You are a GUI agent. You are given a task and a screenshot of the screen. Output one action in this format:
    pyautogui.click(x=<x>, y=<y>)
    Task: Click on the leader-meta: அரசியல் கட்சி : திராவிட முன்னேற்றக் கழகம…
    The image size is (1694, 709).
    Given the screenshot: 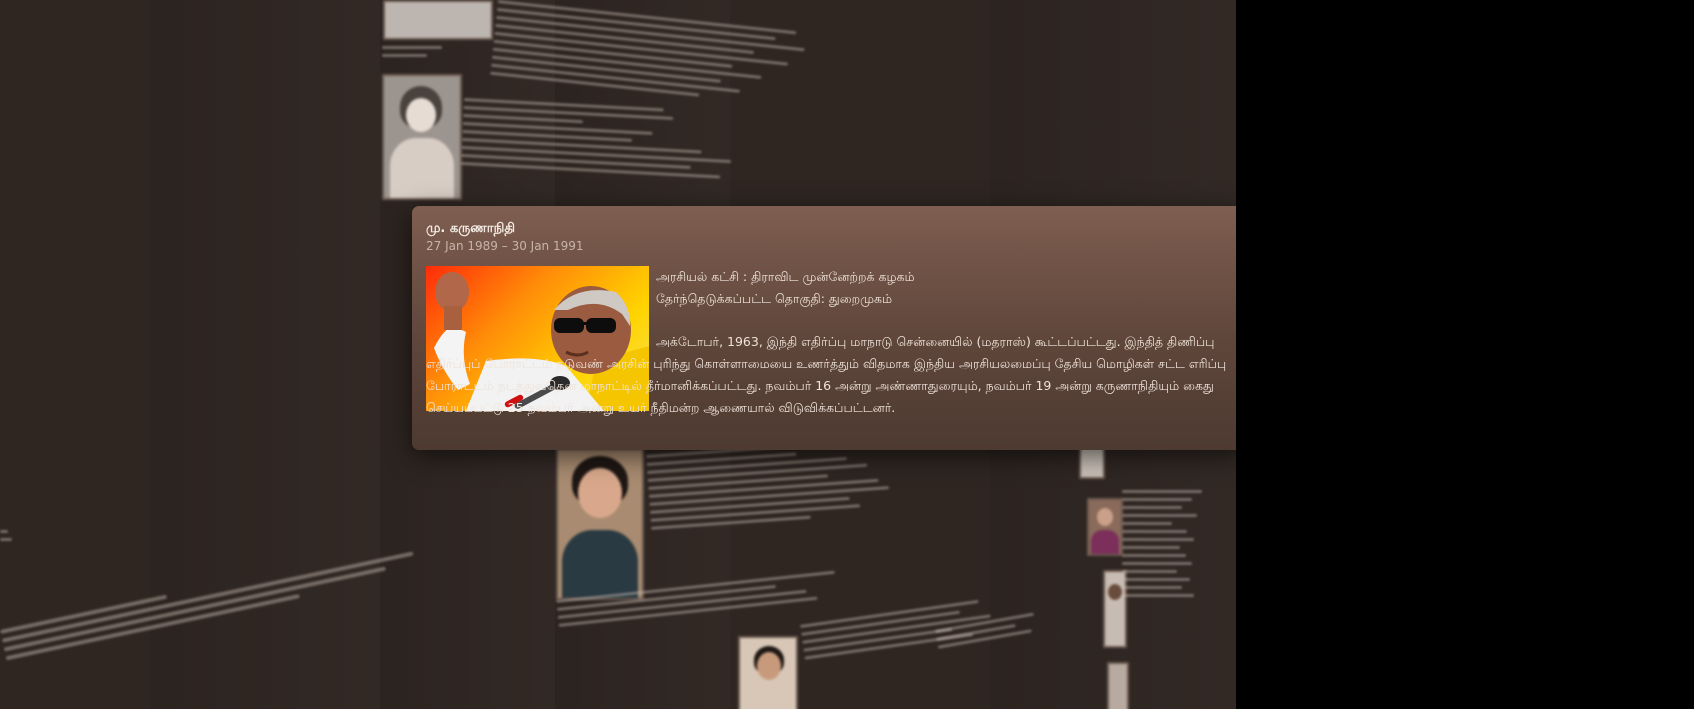 What is the action you would take?
    pyautogui.click(x=785, y=288)
    